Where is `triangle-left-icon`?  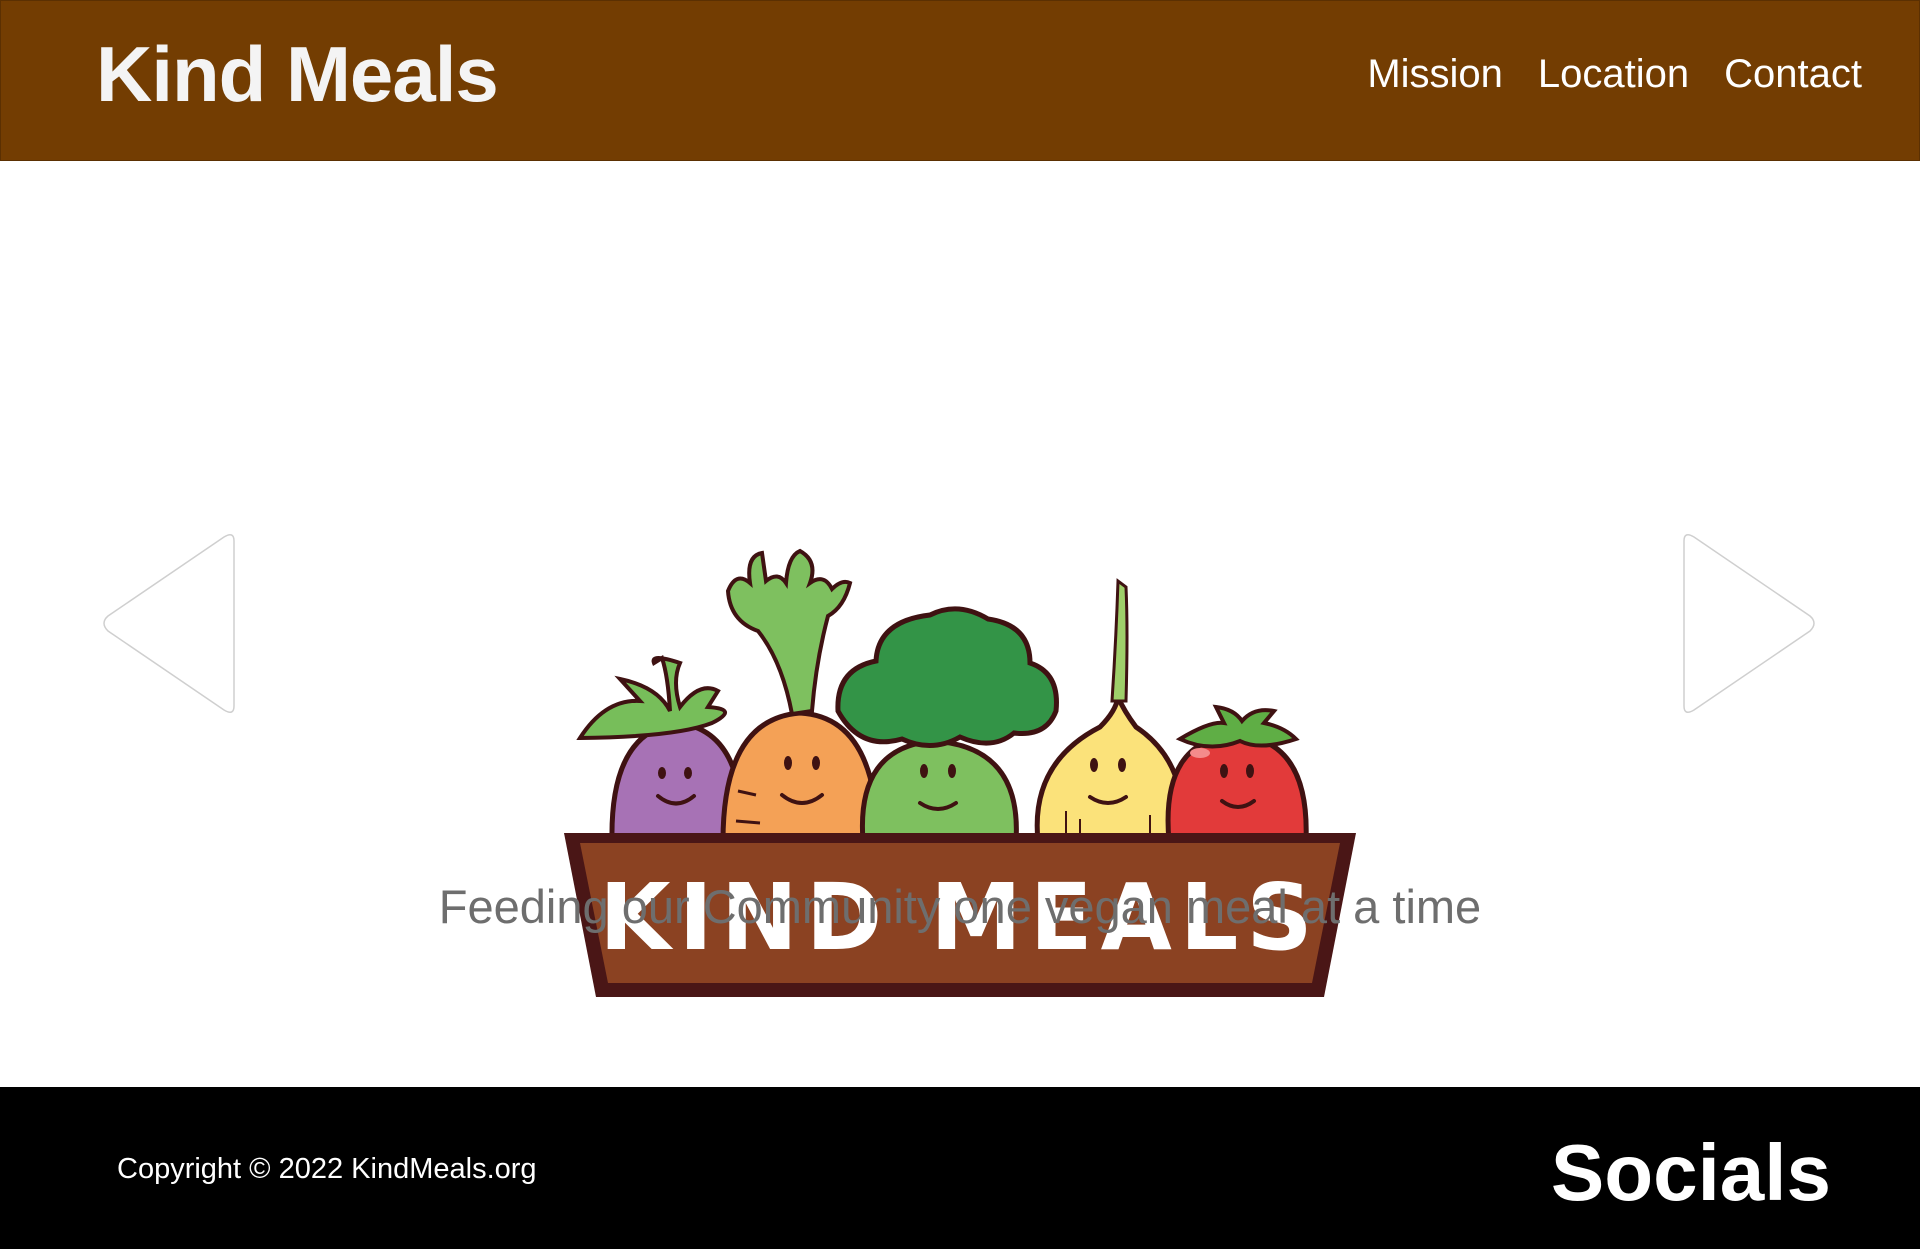
triangle-left-icon is located at coordinates (169, 623).